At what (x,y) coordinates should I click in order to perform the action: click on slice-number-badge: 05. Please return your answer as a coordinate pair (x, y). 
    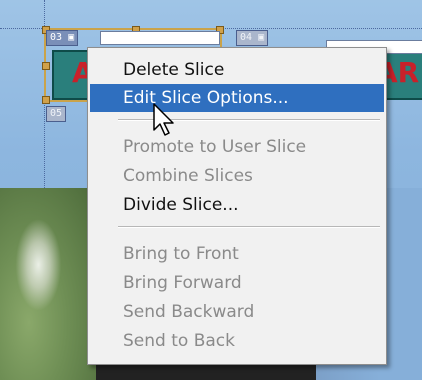
    Looking at the image, I should click on (56, 114).